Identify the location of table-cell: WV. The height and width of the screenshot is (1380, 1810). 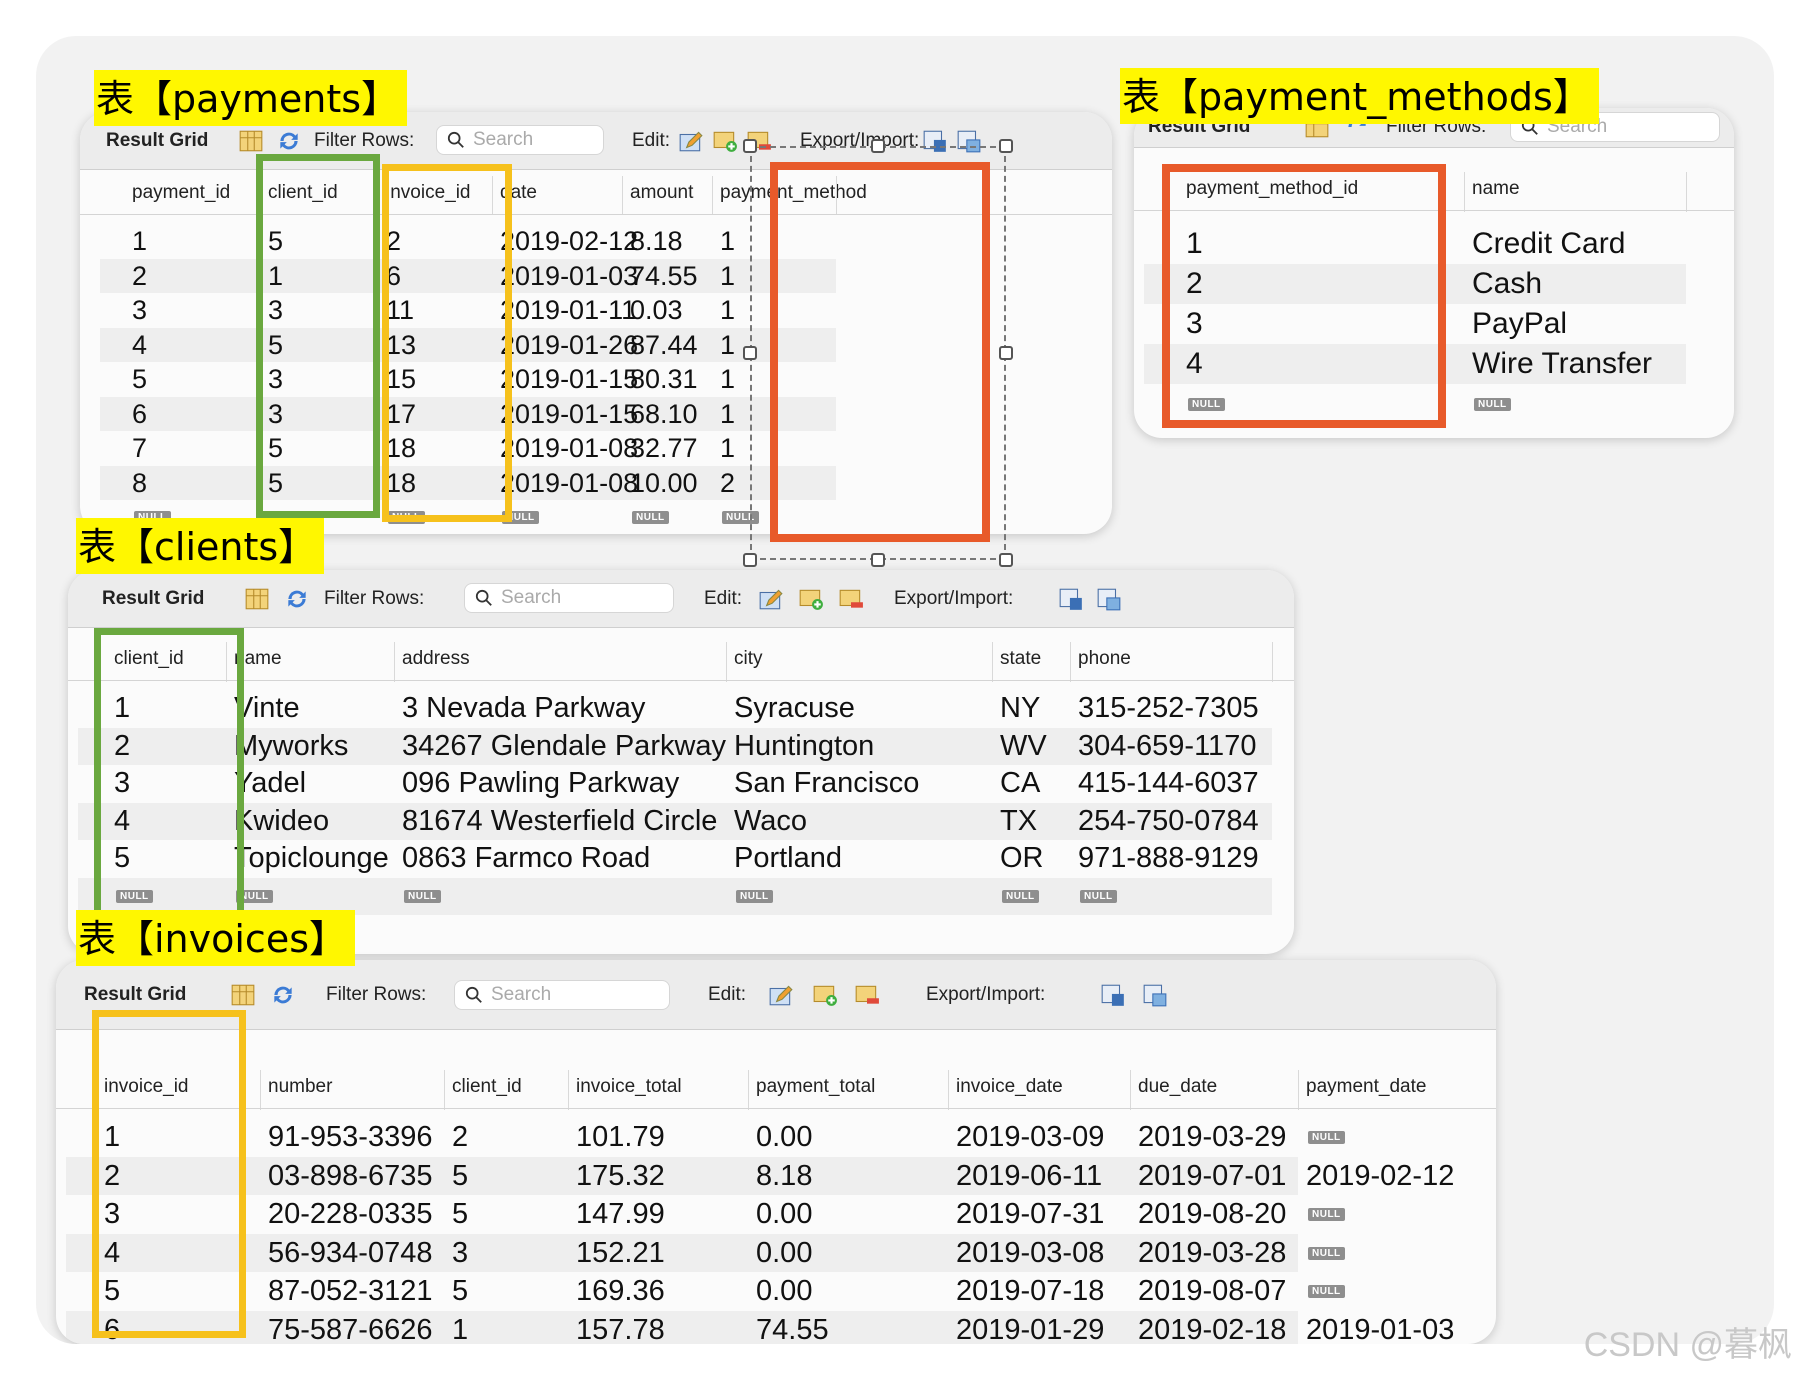
(1023, 747).